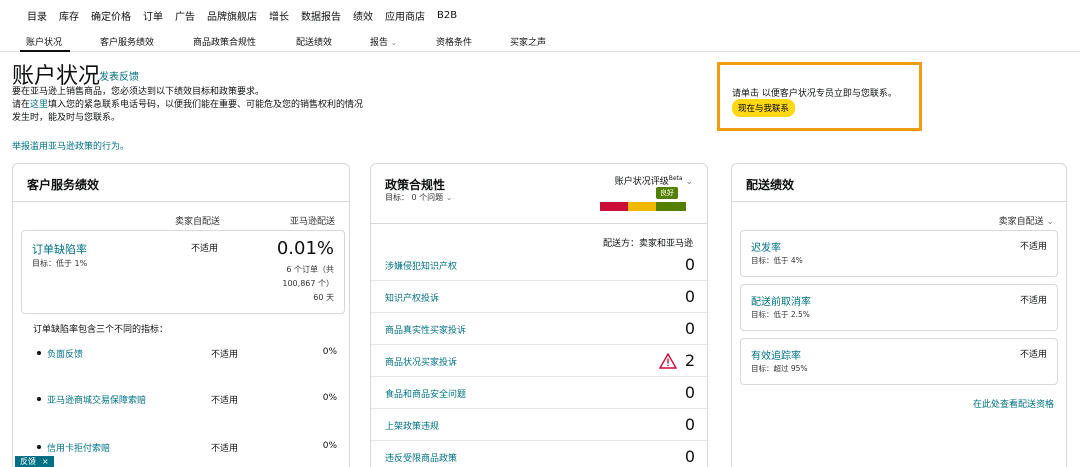 This screenshot has width=1080, height=467. What do you see at coordinates (764, 108) in the screenshot?
I see `contact-me-button: 现在与我联系` at bounding box center [764, 108].